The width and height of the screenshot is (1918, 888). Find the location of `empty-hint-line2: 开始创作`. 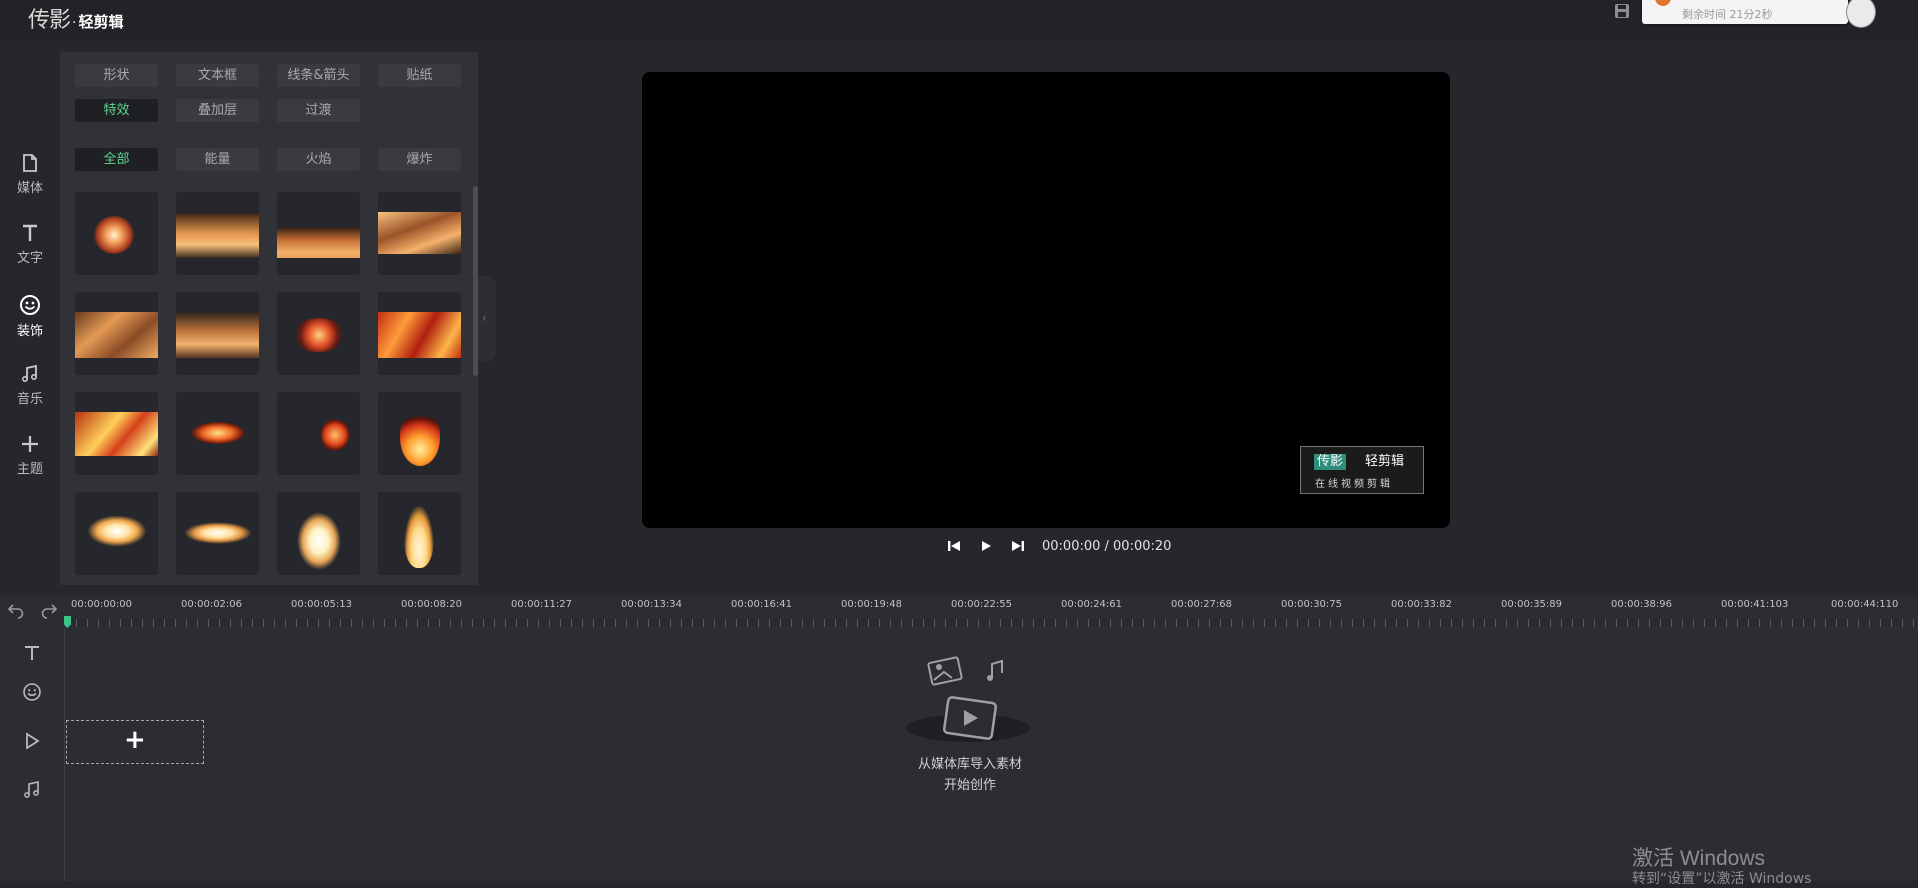

empty-hint-line2: 开始创作 is located at coordinates (969, 785).